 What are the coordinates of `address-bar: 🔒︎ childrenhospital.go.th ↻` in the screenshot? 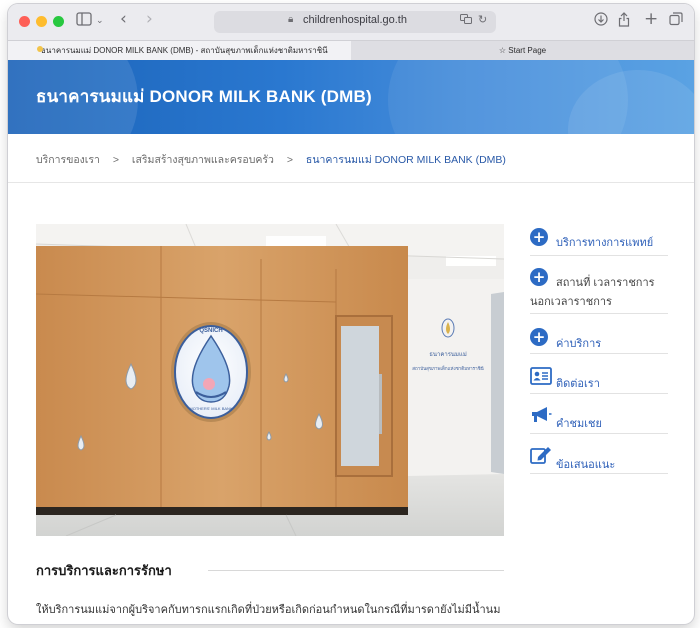 It's located at (355, 22).